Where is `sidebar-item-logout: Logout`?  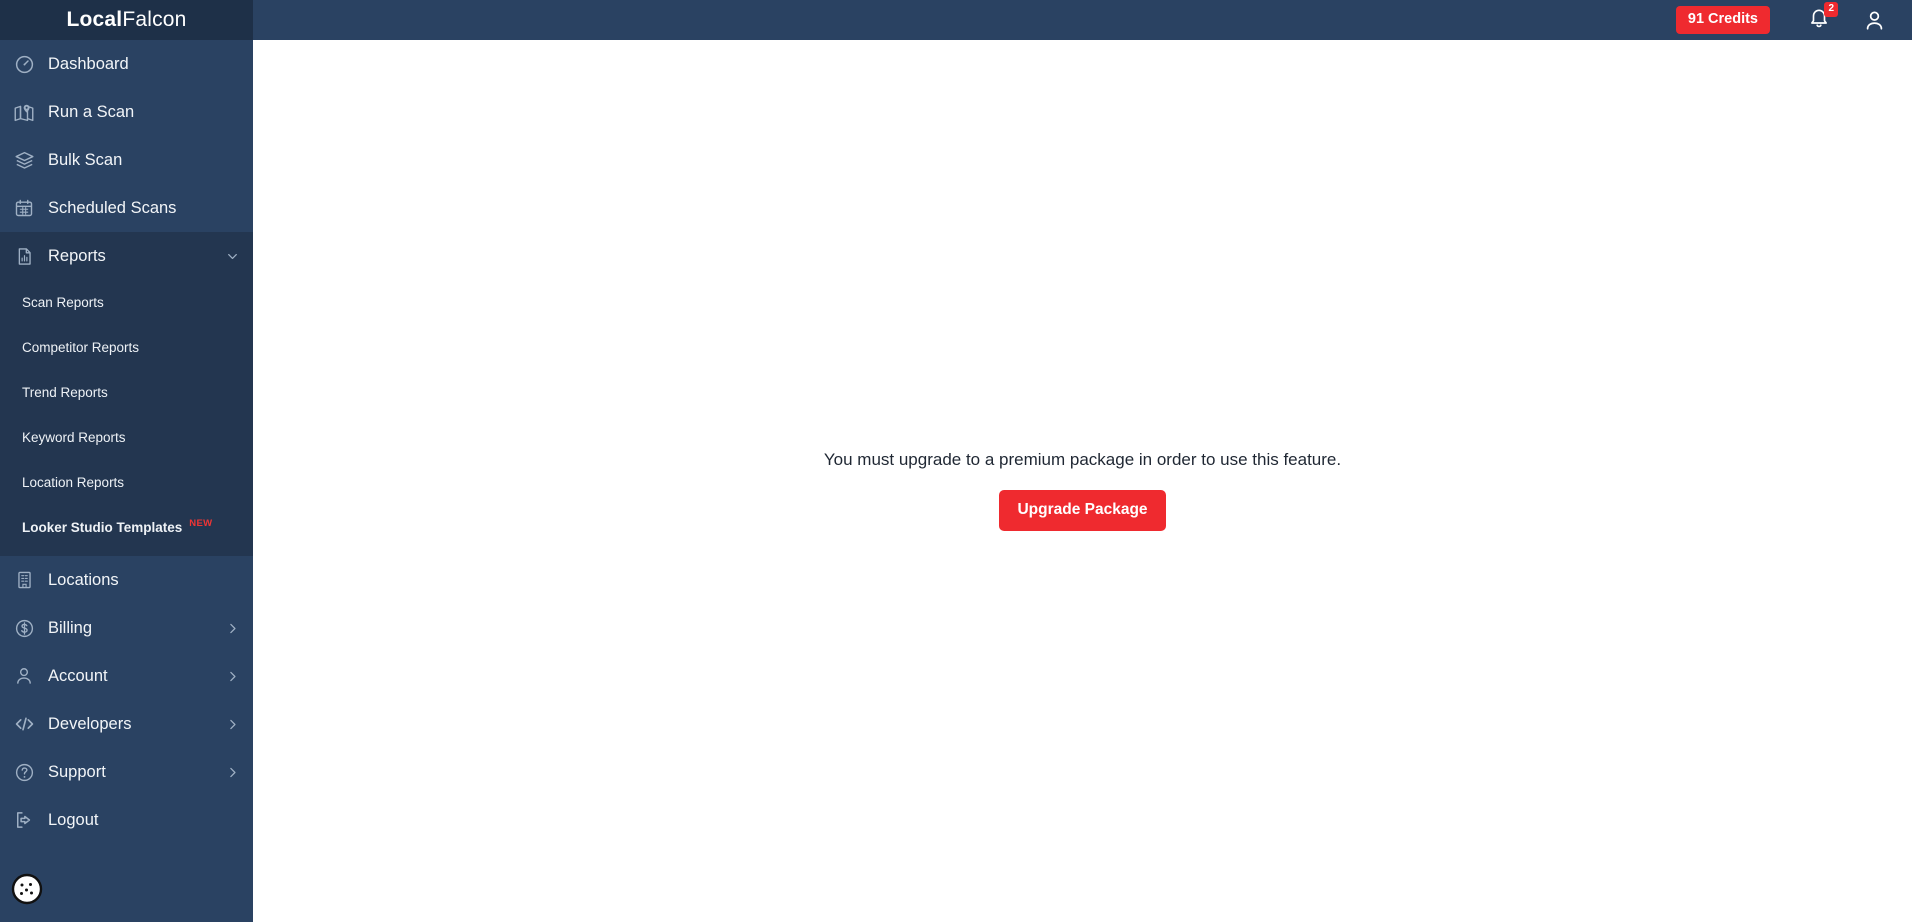 sidebar-item-logout: Logout is located at coordinates (126, 820).